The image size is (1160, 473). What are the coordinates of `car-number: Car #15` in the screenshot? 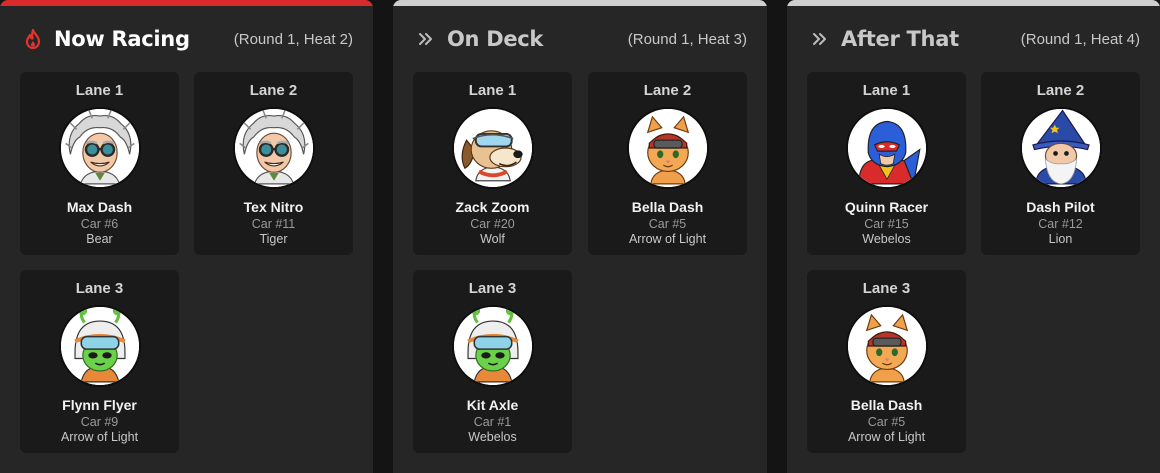 It's located at (886, 224).